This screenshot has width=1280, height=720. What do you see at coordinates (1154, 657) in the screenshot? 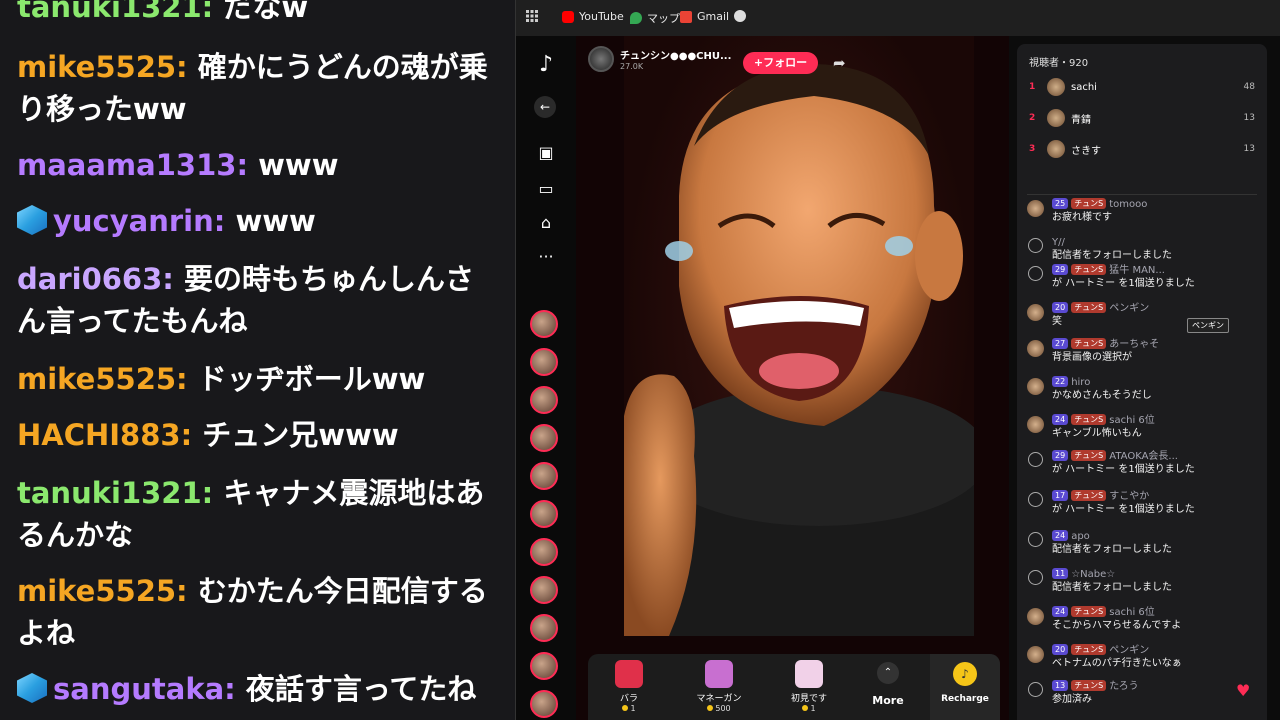
I see `message-body: 20 チュンS ペンギン ベトナムのパチ行きたいなぁ` at bounding box center [1154, 657].